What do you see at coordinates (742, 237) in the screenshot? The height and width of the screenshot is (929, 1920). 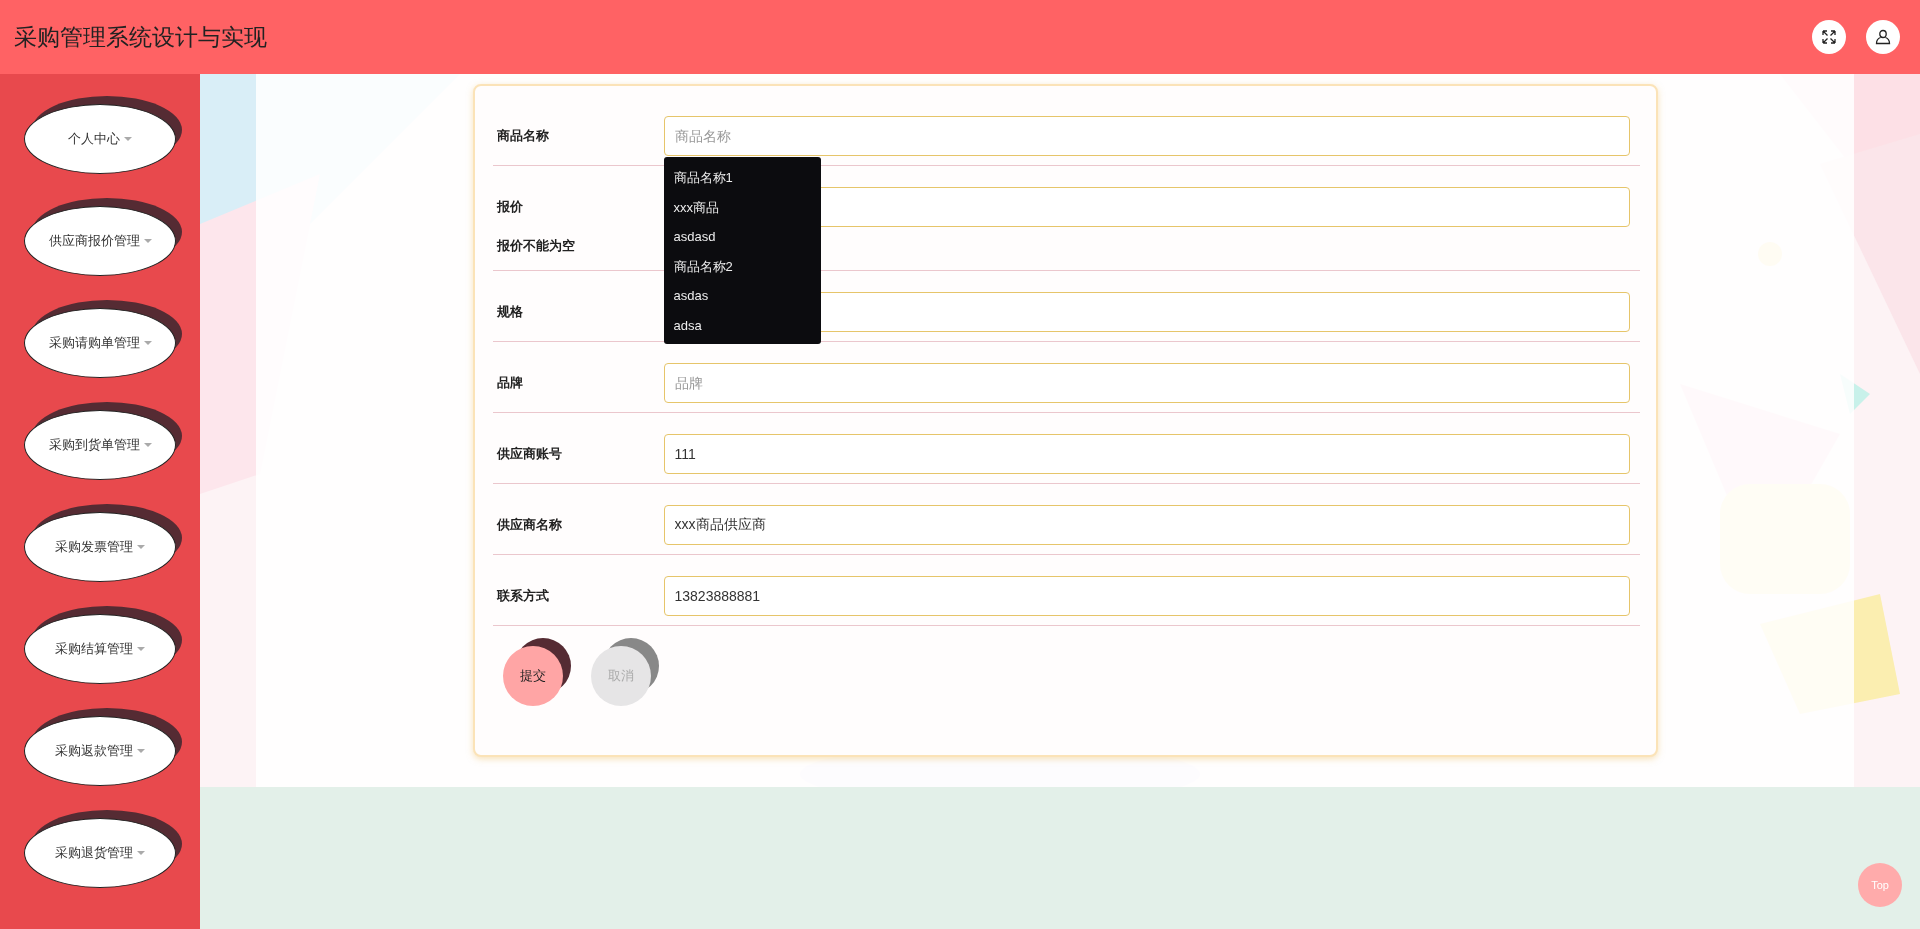 I see `suggestion-option: asdasd` at bounding box center [742, 237].